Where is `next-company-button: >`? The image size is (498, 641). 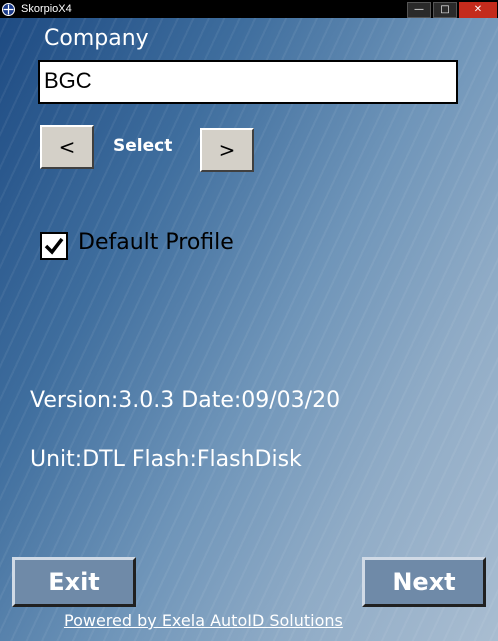 next-company-button: > is located at coordinates (227, 150).